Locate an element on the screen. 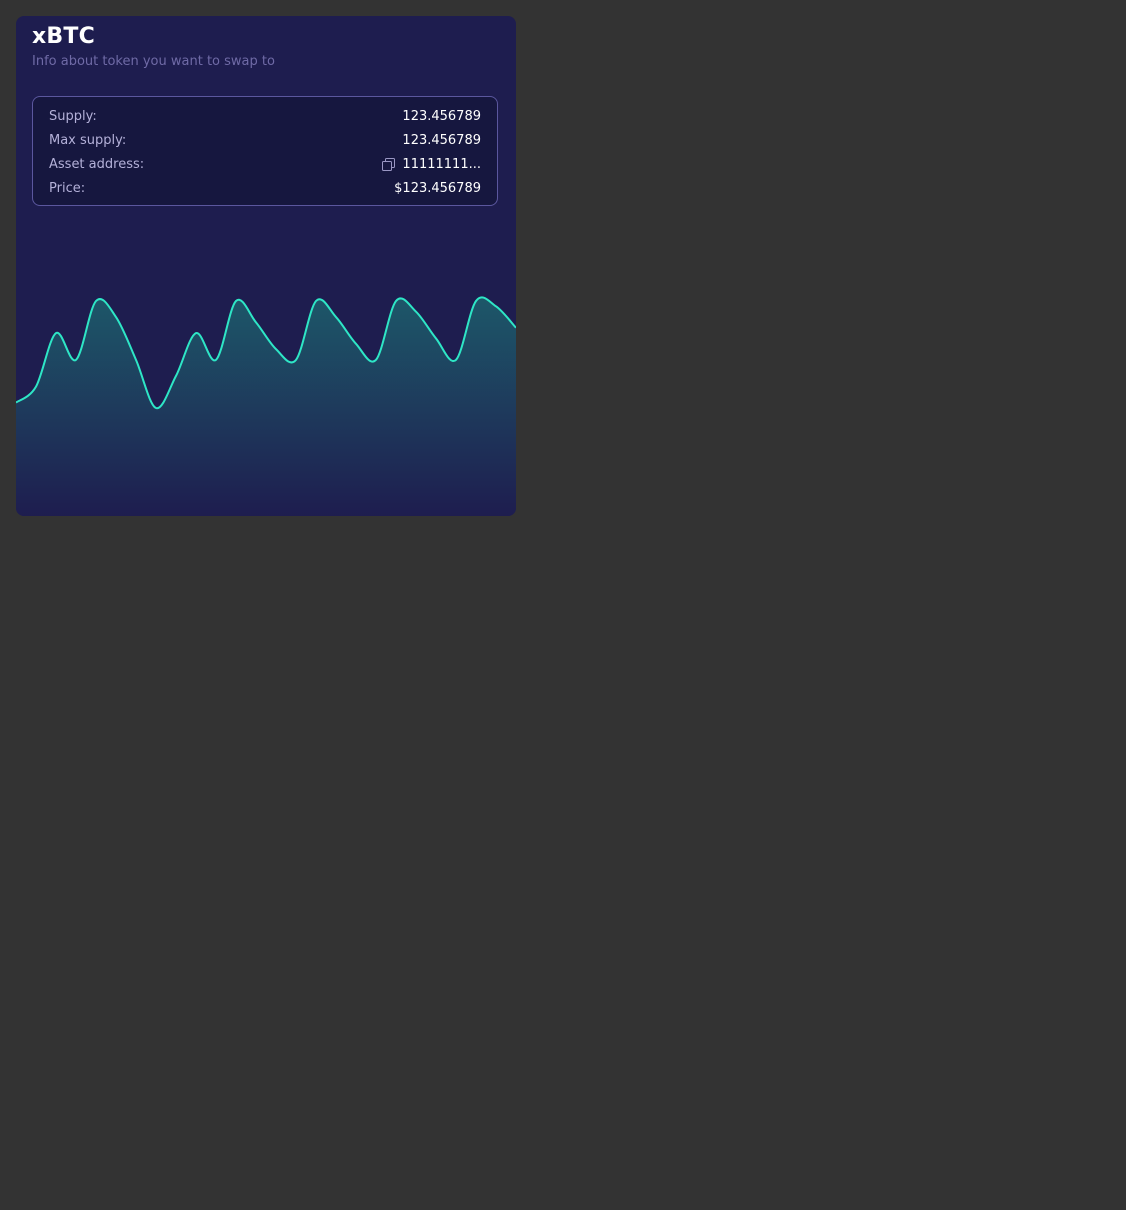  supply-row: Supply: 123.456789 is located at coordinates (265, 116).